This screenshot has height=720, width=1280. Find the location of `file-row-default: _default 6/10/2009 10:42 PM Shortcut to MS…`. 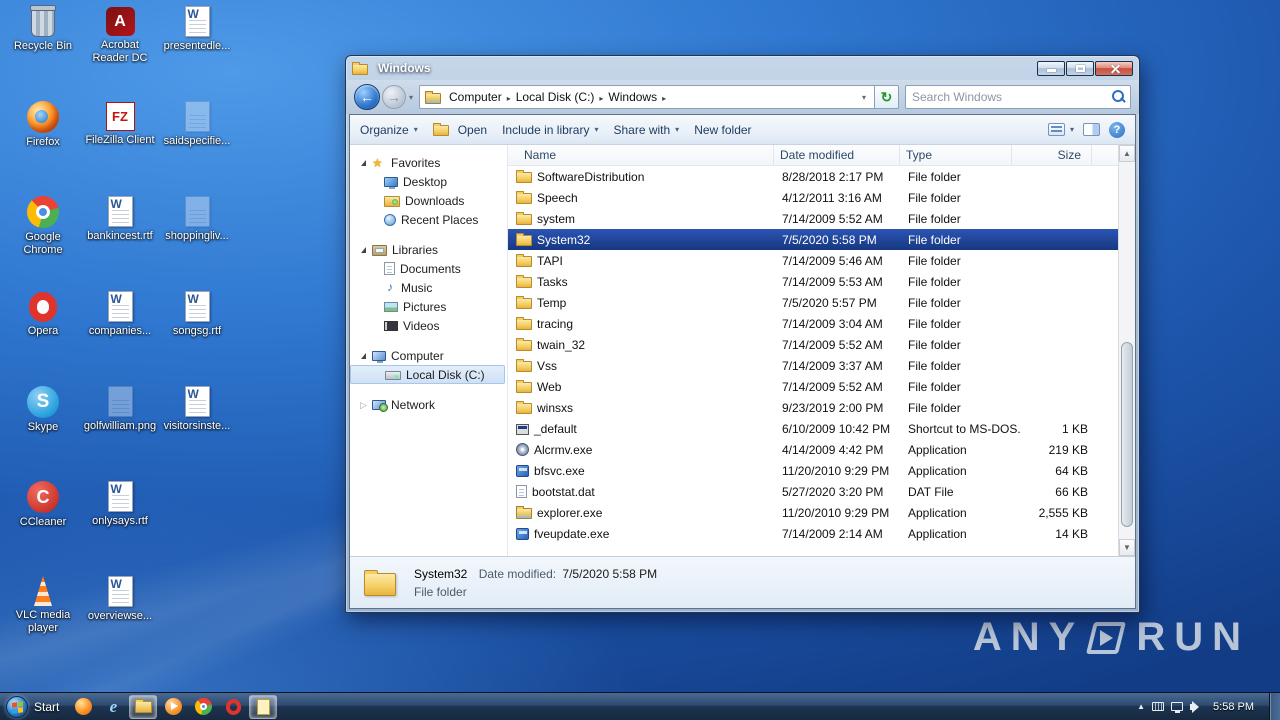

file-row-default: _default 6/10/2009 10:42 PM Shortcut to MS… is located at coordinates (813, 428).